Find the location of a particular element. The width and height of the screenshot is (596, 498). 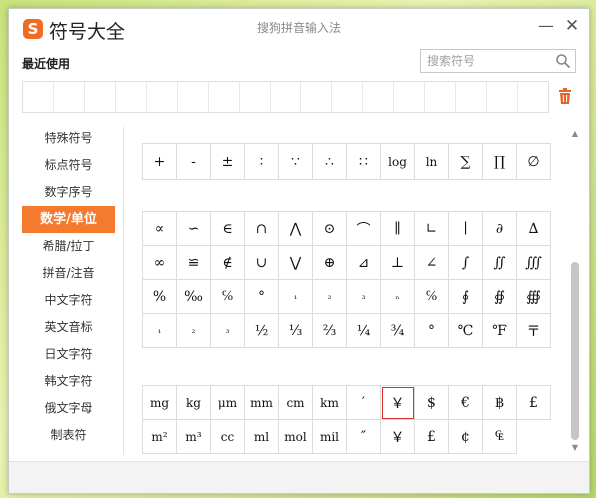

symbol-cell: ∏ is located at coordinates (500, 162).